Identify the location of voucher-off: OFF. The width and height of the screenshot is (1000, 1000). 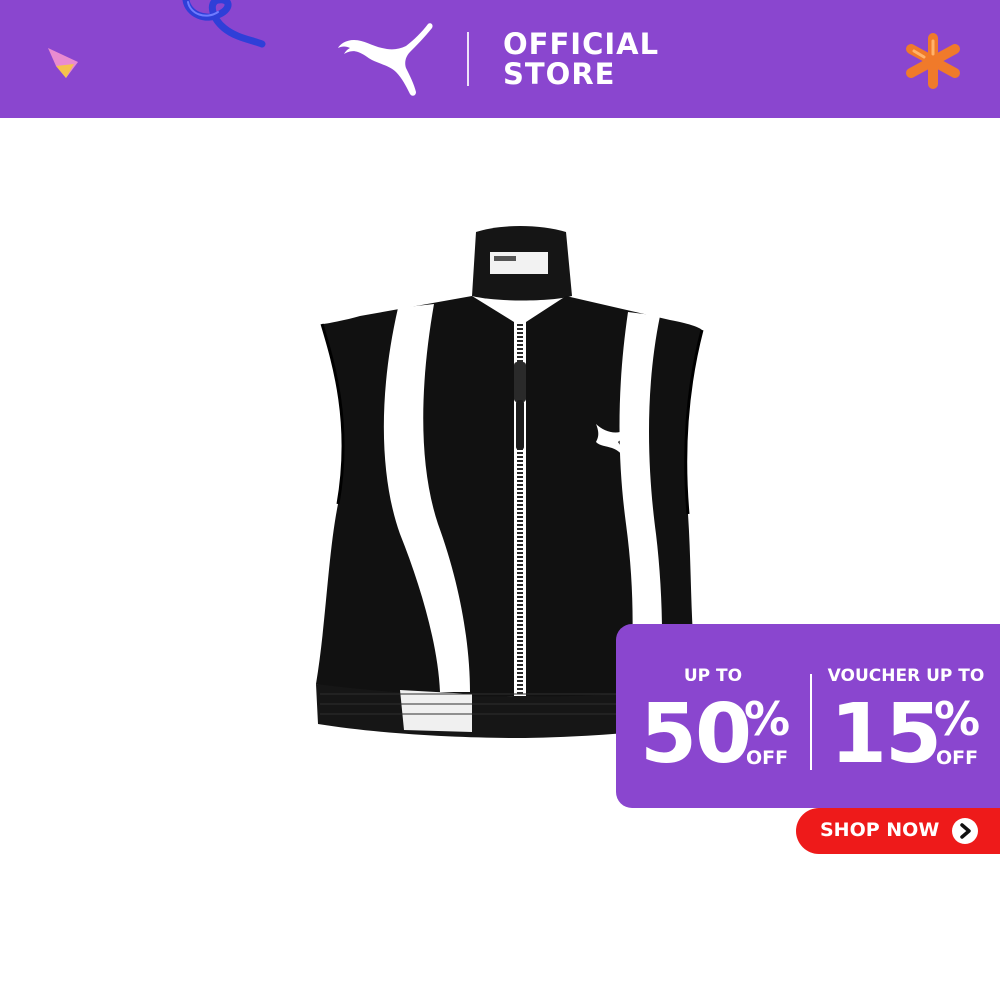
(957, 758).